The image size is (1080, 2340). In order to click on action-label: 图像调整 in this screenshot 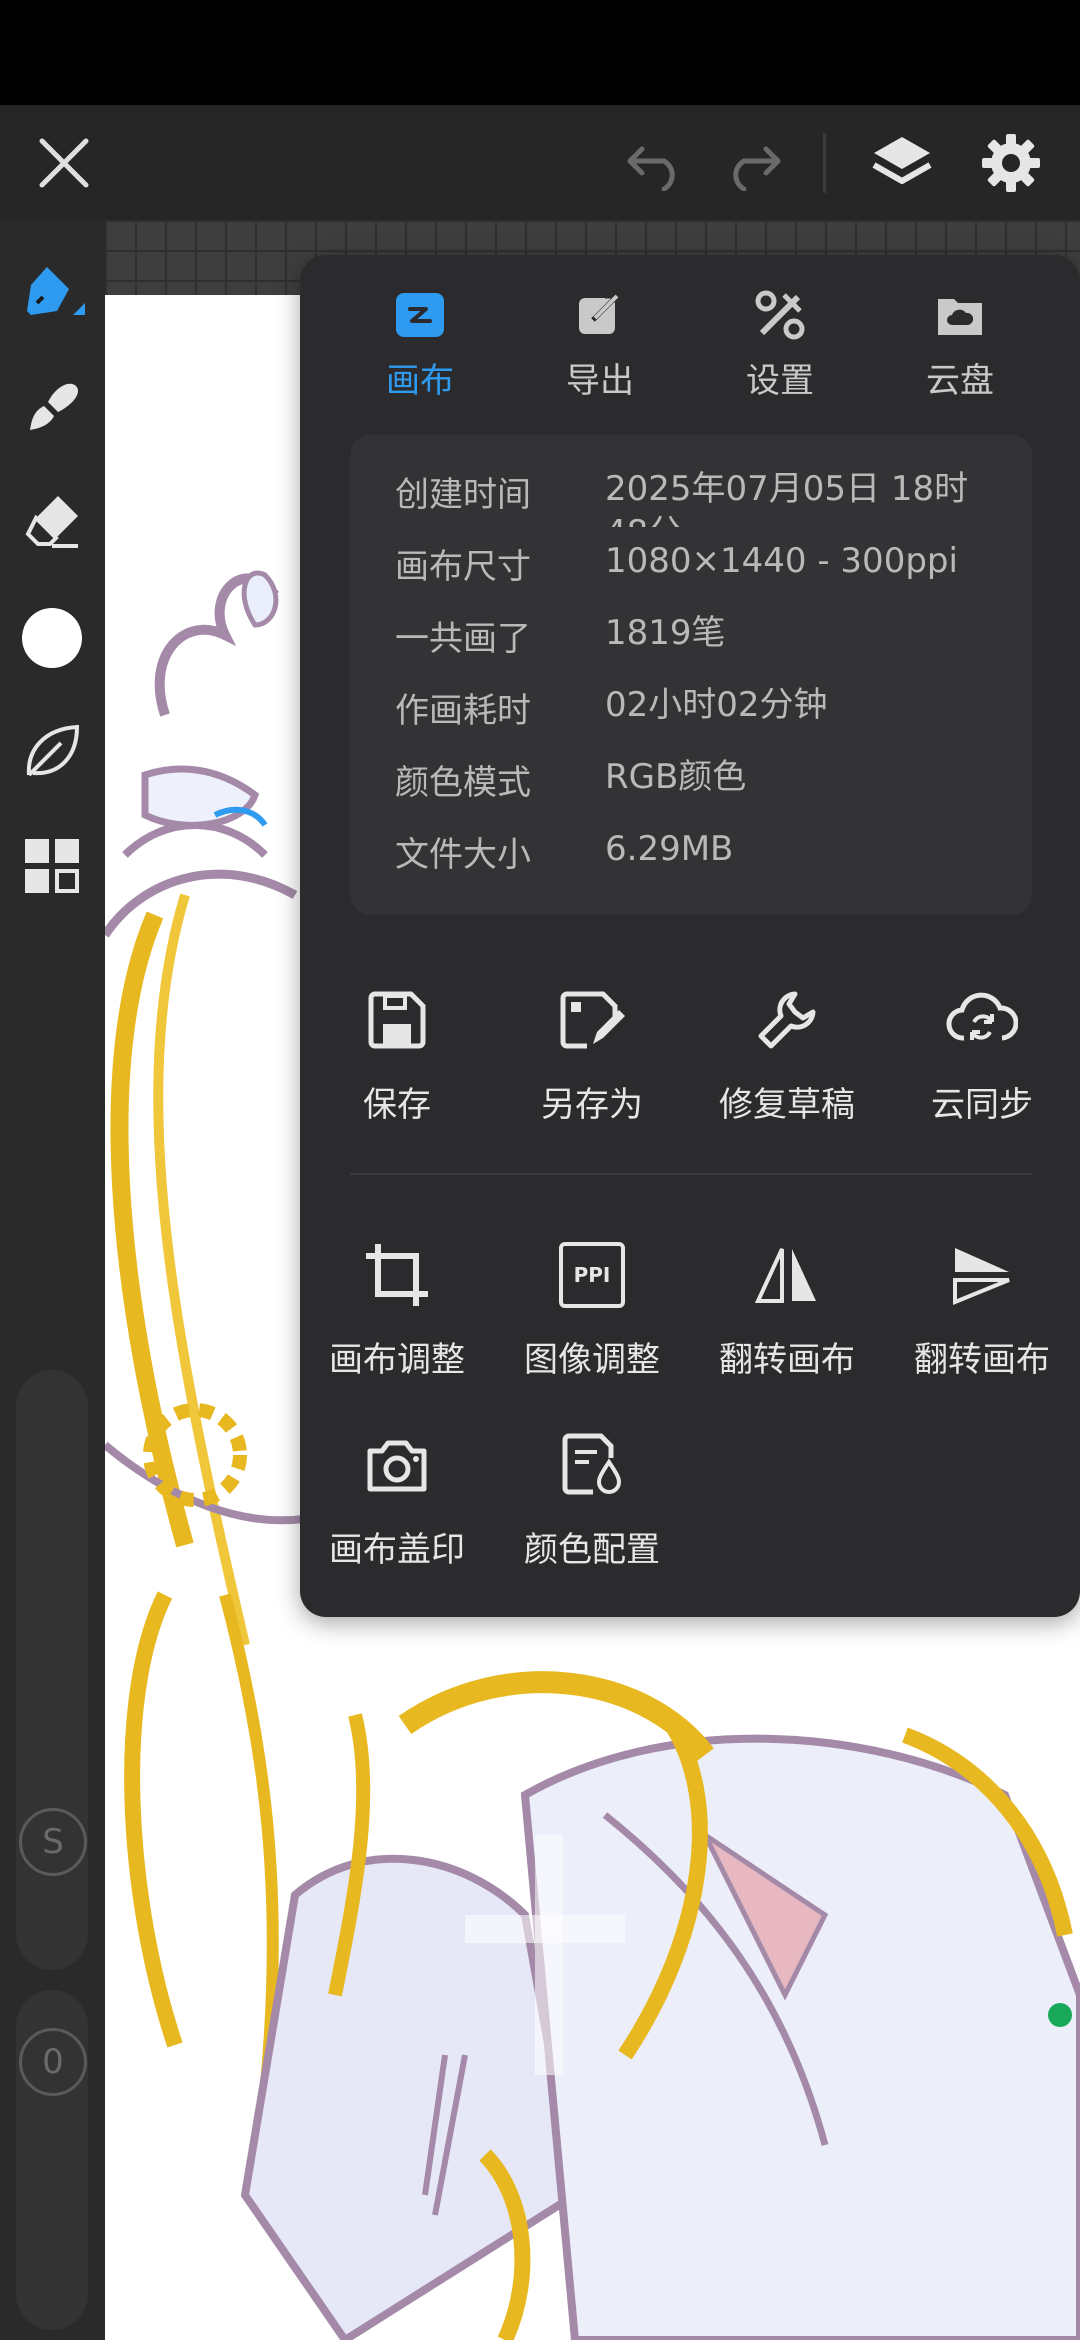, I will do `click(592, 1360)`.